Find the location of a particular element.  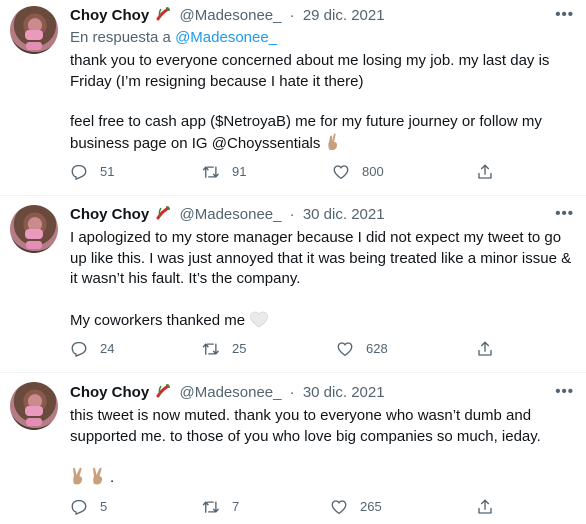

tweet-actions: 51 91 800 is located at coordinates (285, 173).